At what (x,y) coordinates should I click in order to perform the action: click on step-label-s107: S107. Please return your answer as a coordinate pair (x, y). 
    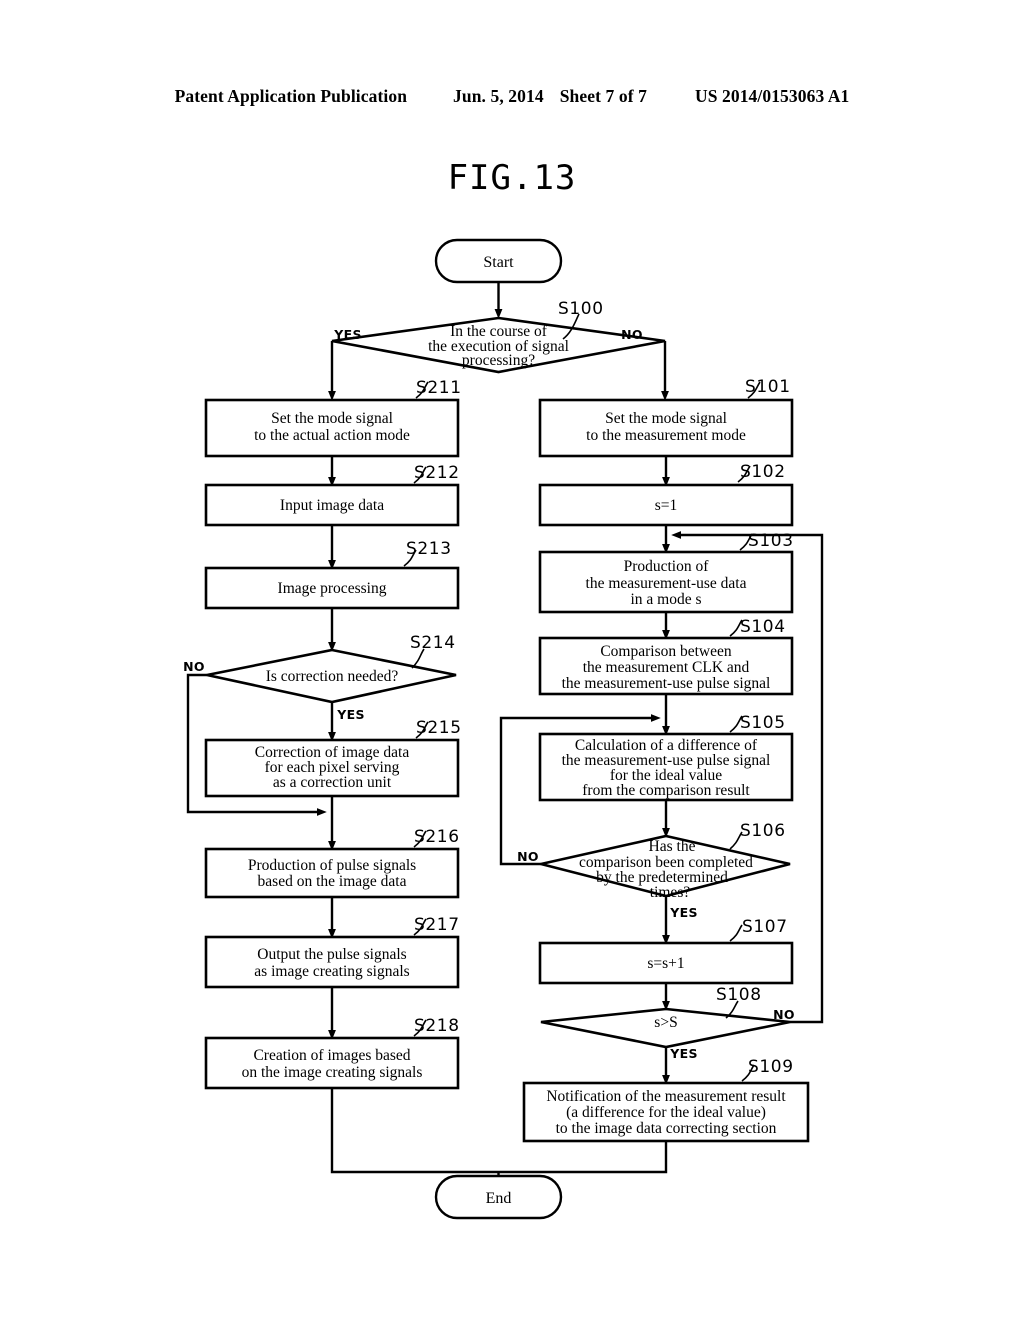
    Looking at the image, I should click on (765, 927).